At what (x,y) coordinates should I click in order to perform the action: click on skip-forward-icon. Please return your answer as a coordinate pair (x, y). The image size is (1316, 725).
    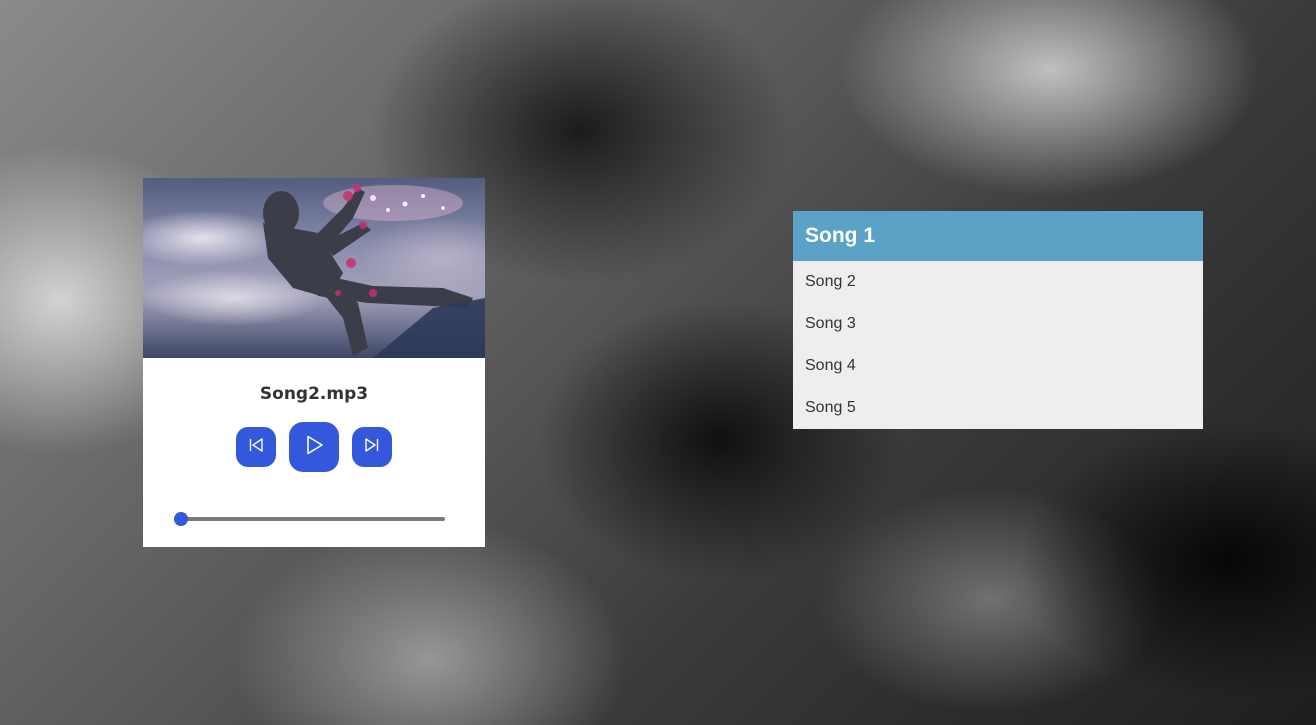
    Looking at the image, I should click on (372, 447).